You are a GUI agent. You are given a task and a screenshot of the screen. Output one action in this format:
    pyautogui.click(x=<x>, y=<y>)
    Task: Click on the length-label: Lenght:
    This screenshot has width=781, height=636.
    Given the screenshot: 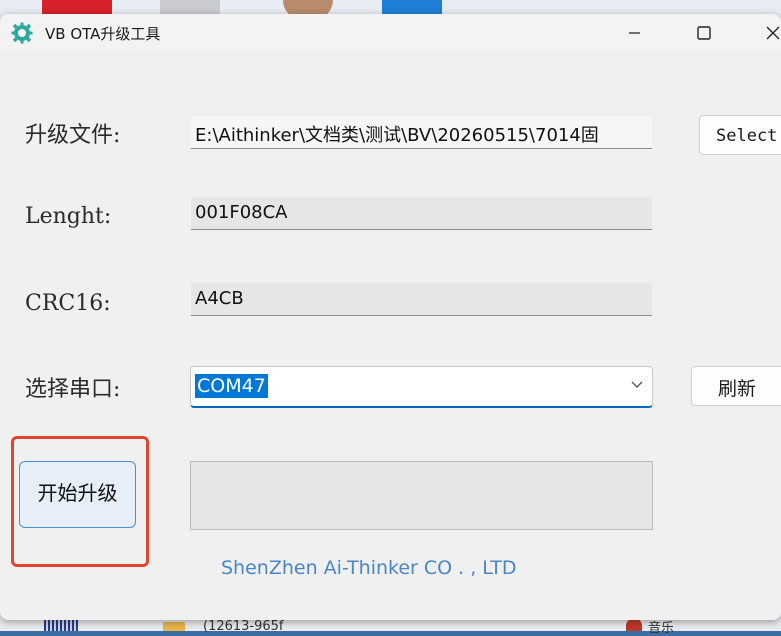 What is the action you would take?
    pyautogui.click(x=68, y=216)
    